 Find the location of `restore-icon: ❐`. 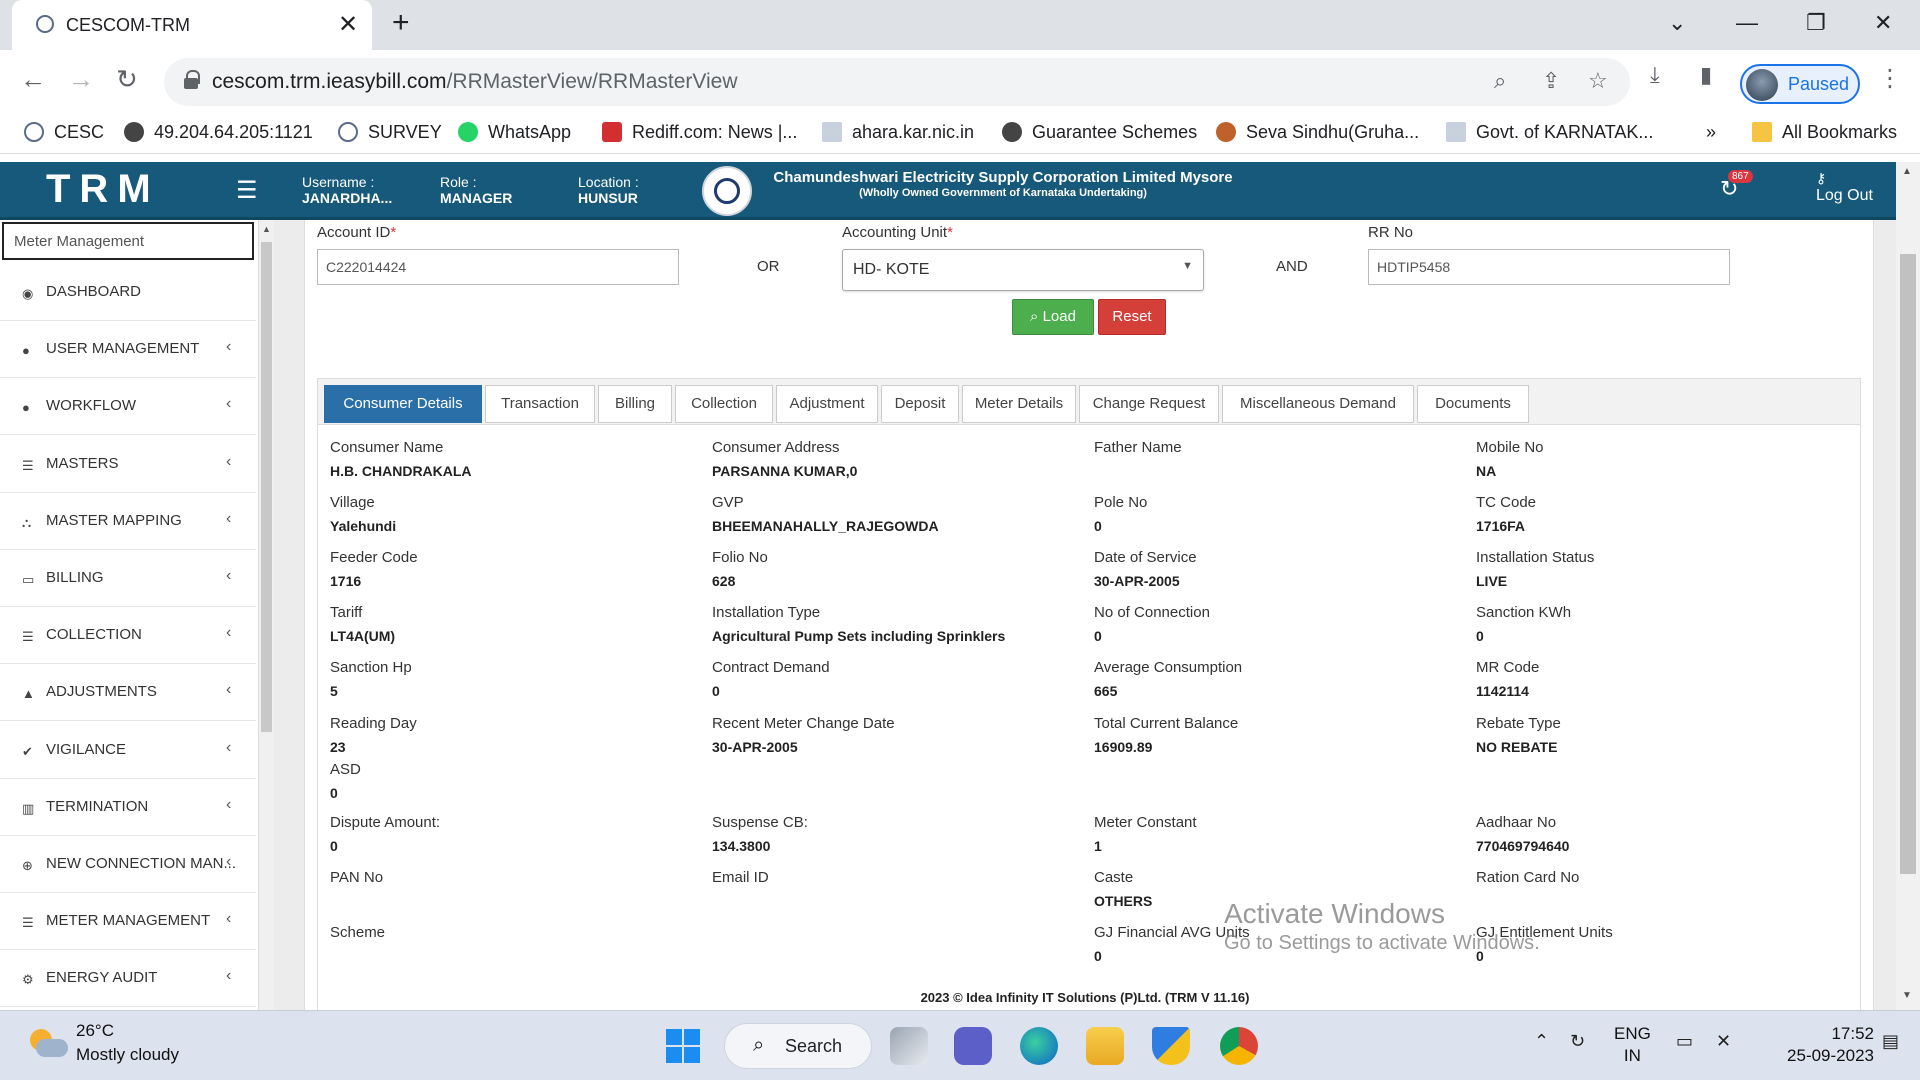

restore-icon: ❐ is located at coordinates (1816, 23).